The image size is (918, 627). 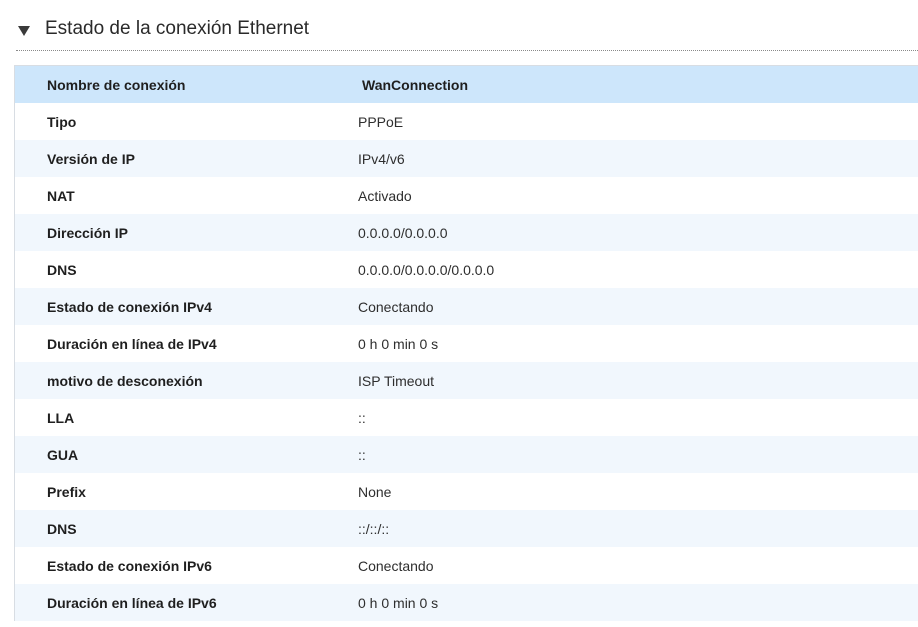 I want to click on table-row: DNS ::/::/::, so click(x=466, y=528).